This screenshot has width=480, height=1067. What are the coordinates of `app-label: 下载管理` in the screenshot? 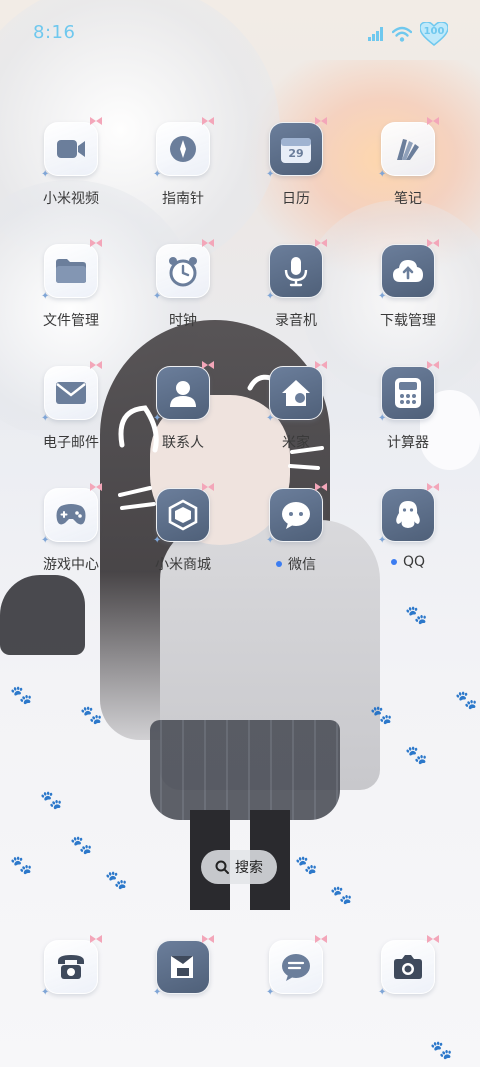 It's located at (408, 321).